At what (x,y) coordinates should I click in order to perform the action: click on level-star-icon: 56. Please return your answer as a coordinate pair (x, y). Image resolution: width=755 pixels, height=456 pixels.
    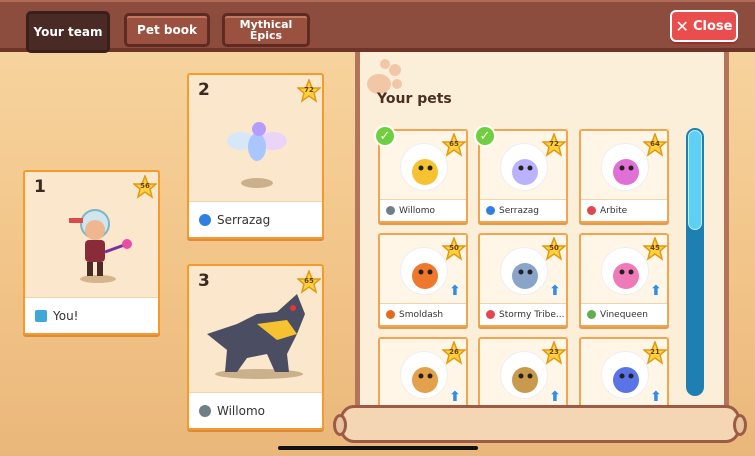
    Looking at the image, I should click on (145, 186).